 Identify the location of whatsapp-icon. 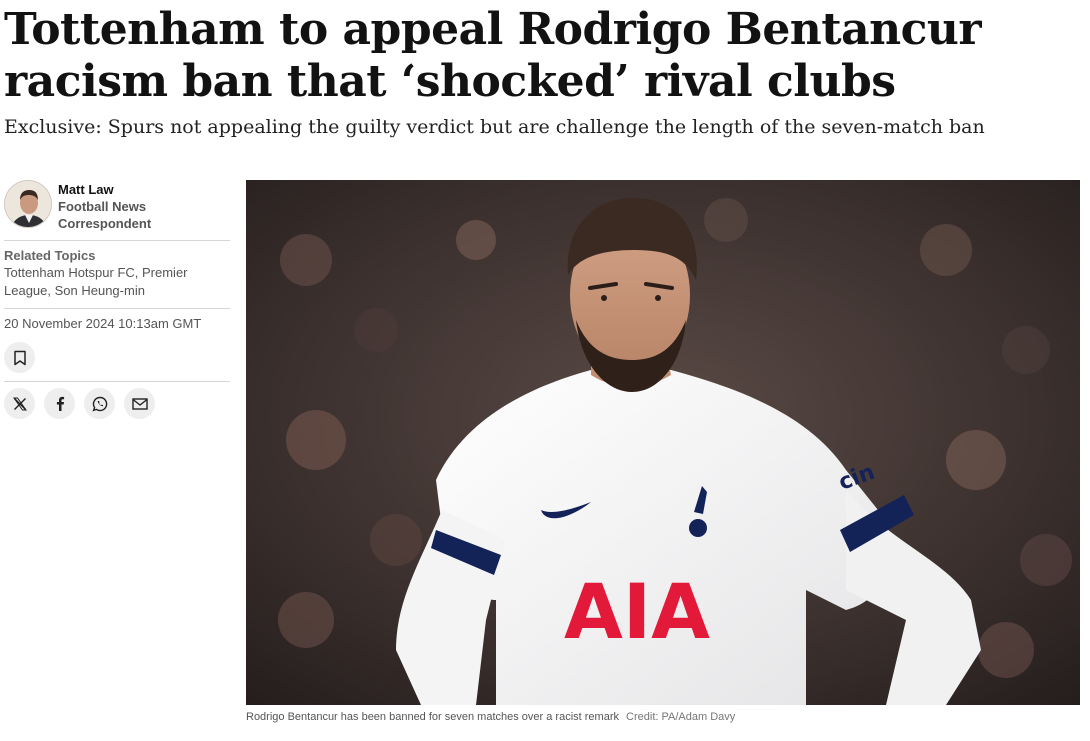
(99, 404).